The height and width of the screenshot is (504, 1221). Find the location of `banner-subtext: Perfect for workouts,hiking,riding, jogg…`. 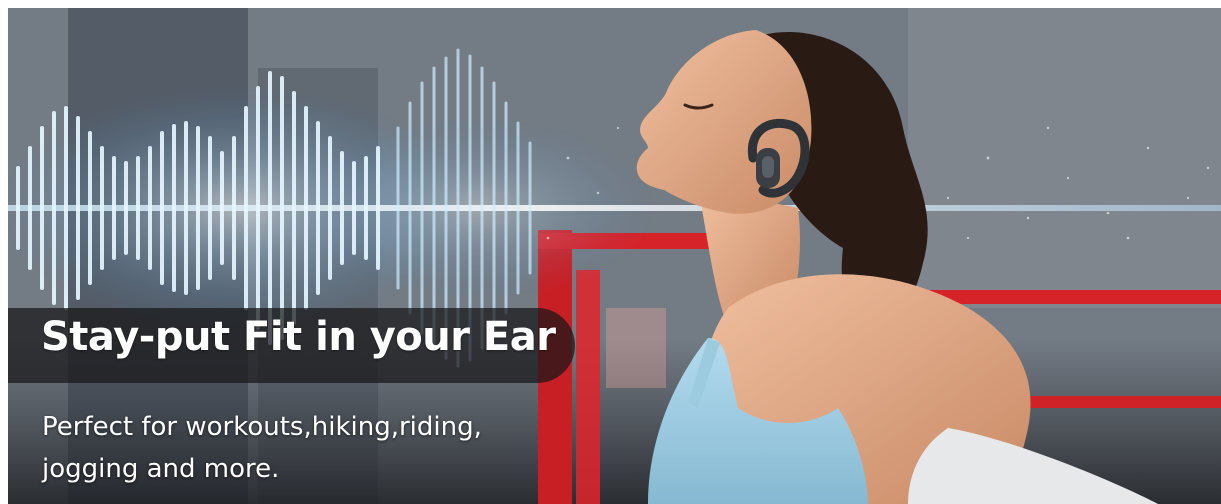

banner-subtext: Perfect for workouts,hiking,riding, jogg… is located at coordinates (262, 448).